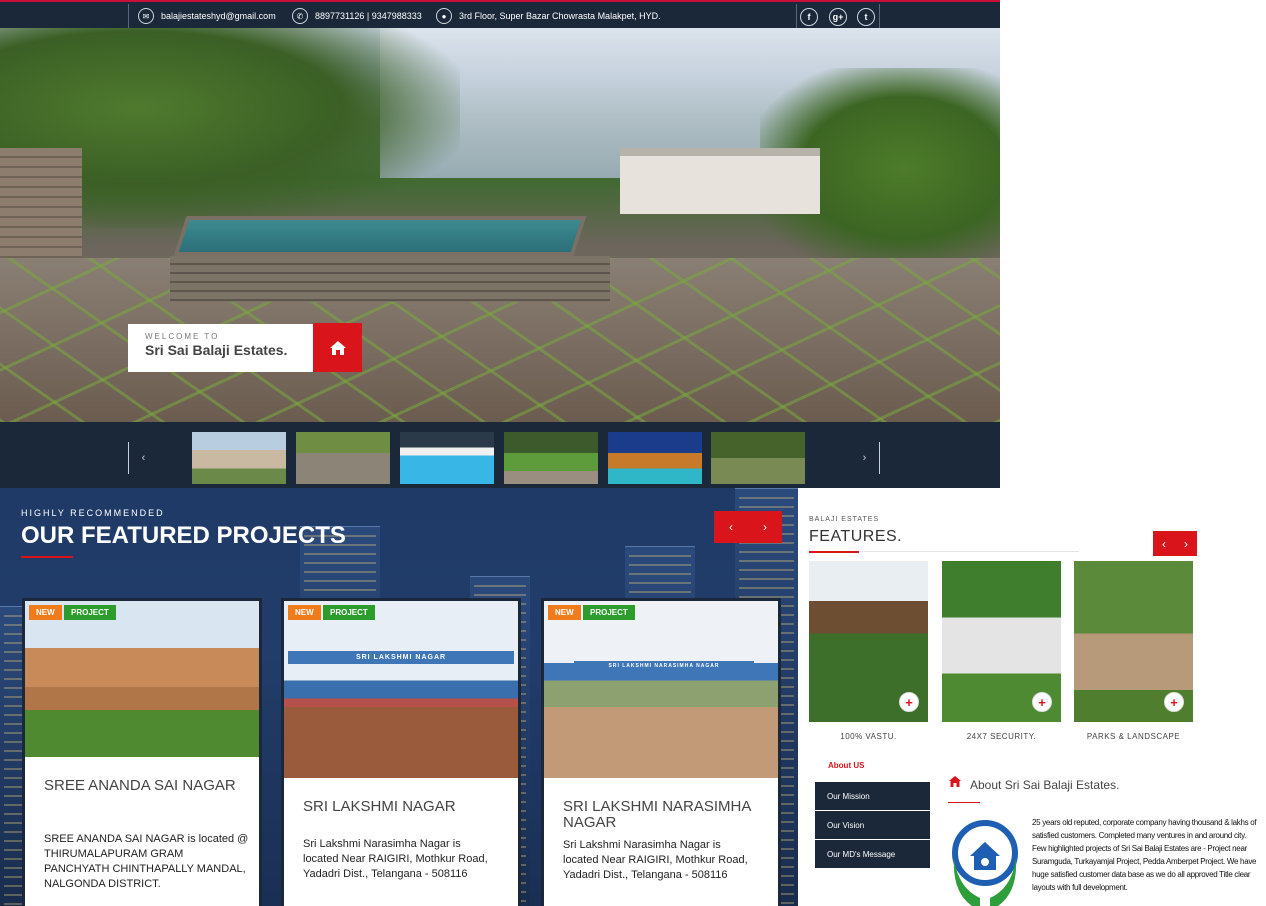 The height and width of the screenshot is (906, 1266). Describe the element at coordinates (500, 455) in the screenshot. I see `thumbnail-strip: ‹ ›` at that location.